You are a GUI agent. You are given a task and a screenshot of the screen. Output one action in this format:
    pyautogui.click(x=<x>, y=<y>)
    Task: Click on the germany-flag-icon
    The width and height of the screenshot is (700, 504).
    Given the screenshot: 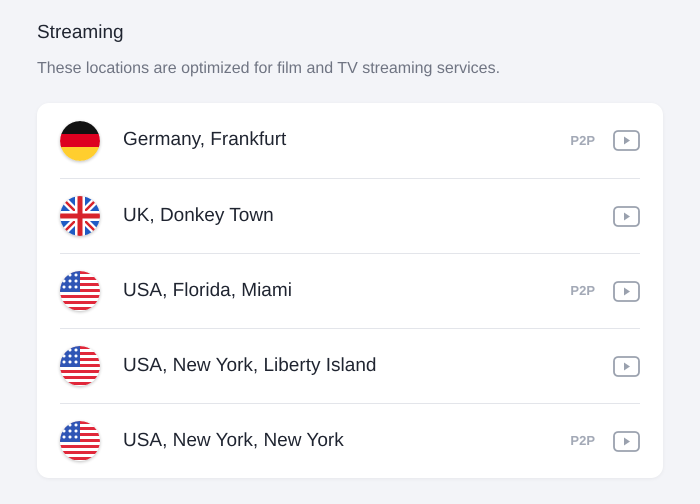 What is the action you would take?
    pyautogui.click(x=80, y=140)
    